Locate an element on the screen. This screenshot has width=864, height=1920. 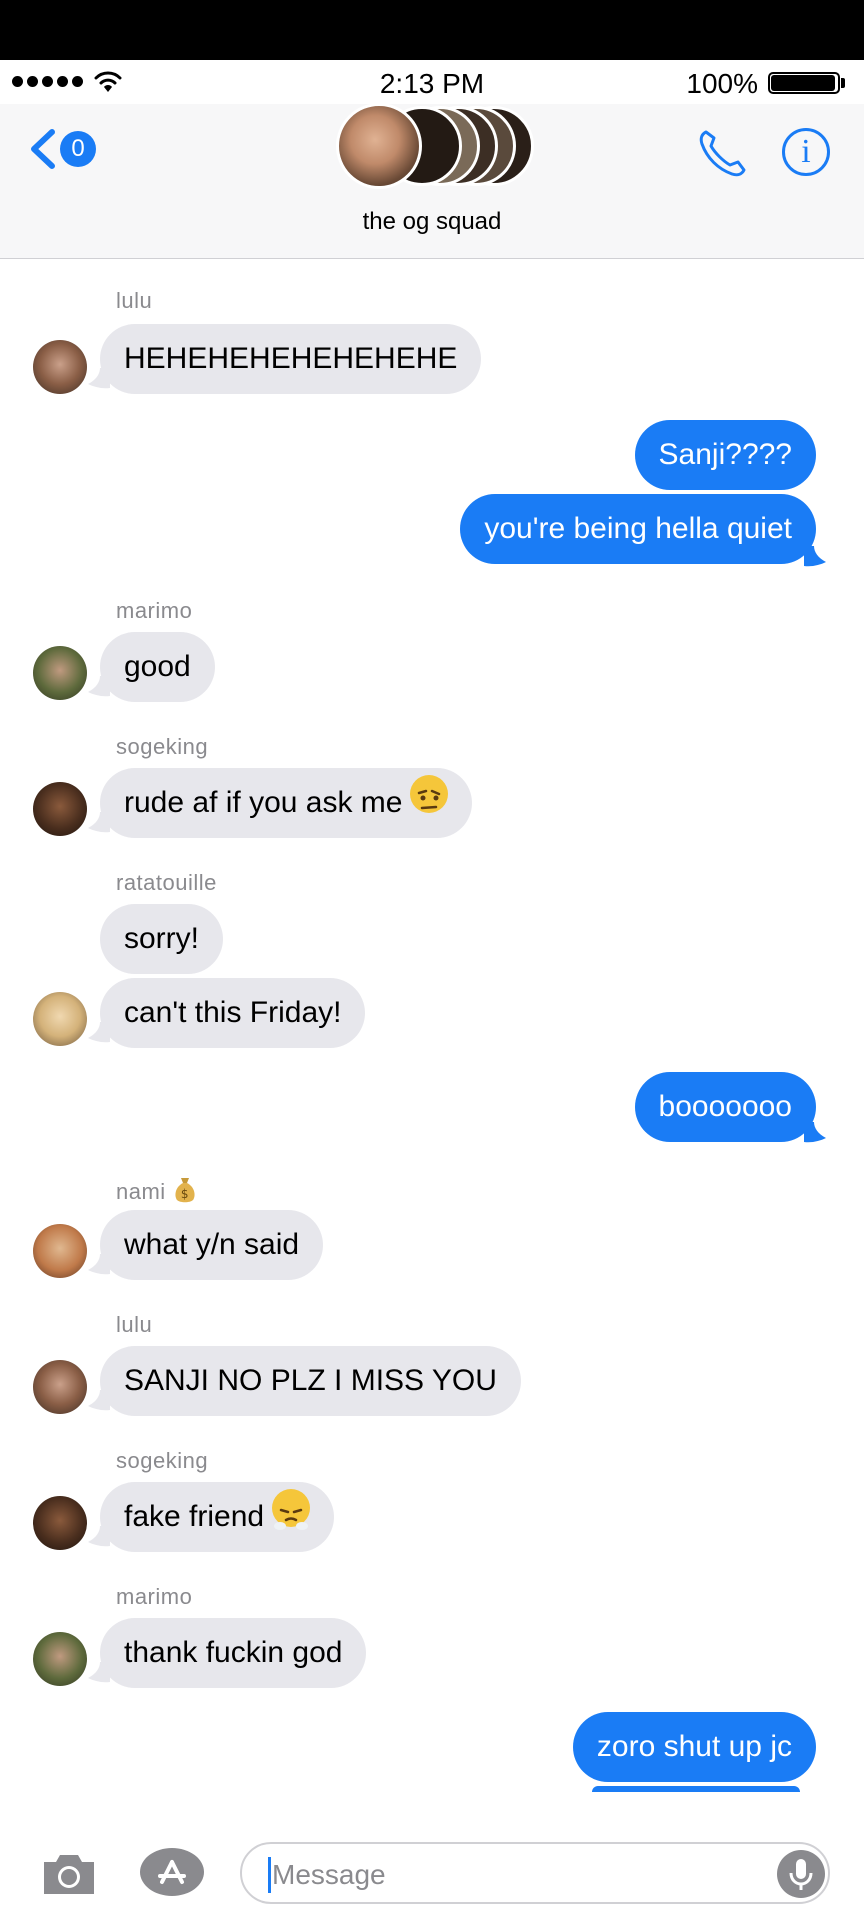
message-bubble: fake friend is located at coordinates (217, 1517).